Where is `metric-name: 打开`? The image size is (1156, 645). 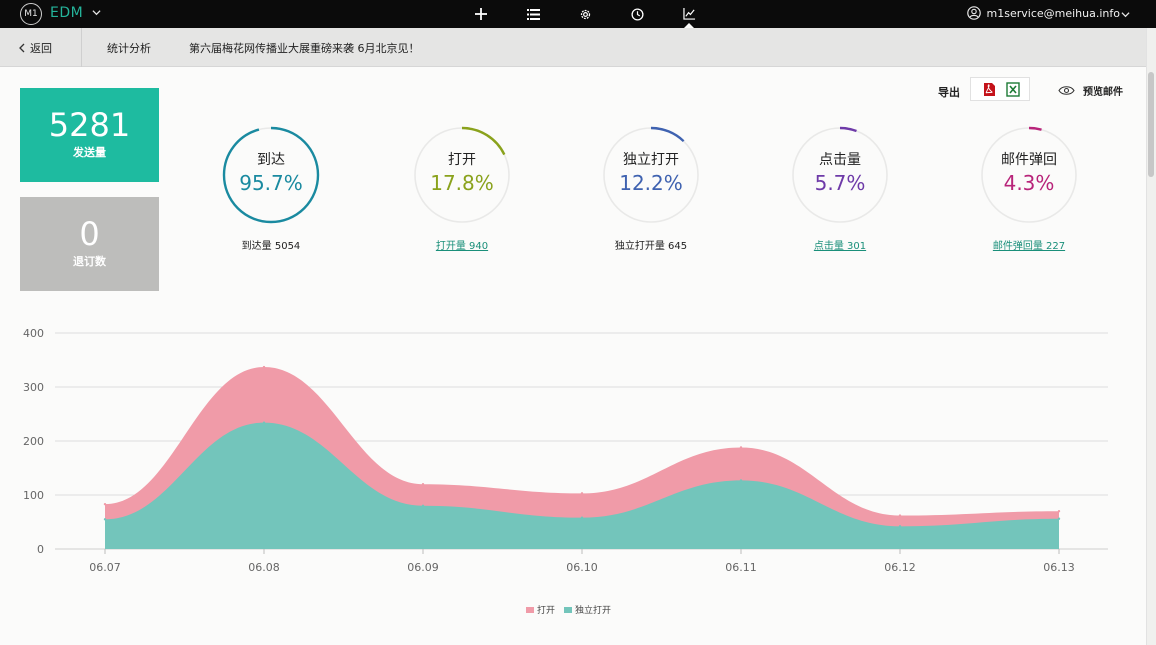
metric-name: 打开 is located at coordinates (462, 160).